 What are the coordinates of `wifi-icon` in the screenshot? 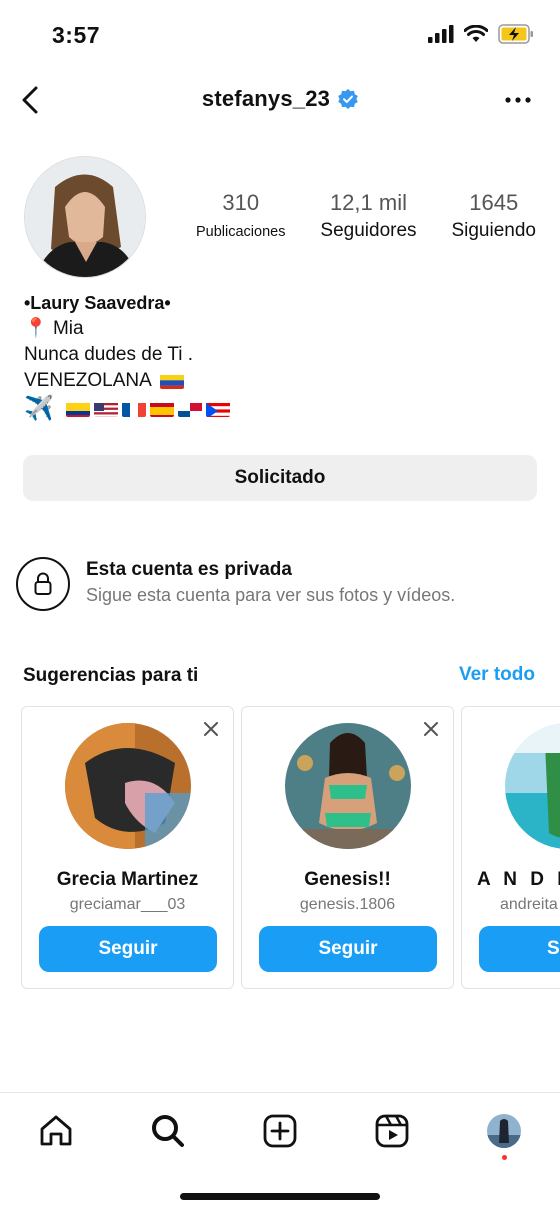 It's located at (476, 33).